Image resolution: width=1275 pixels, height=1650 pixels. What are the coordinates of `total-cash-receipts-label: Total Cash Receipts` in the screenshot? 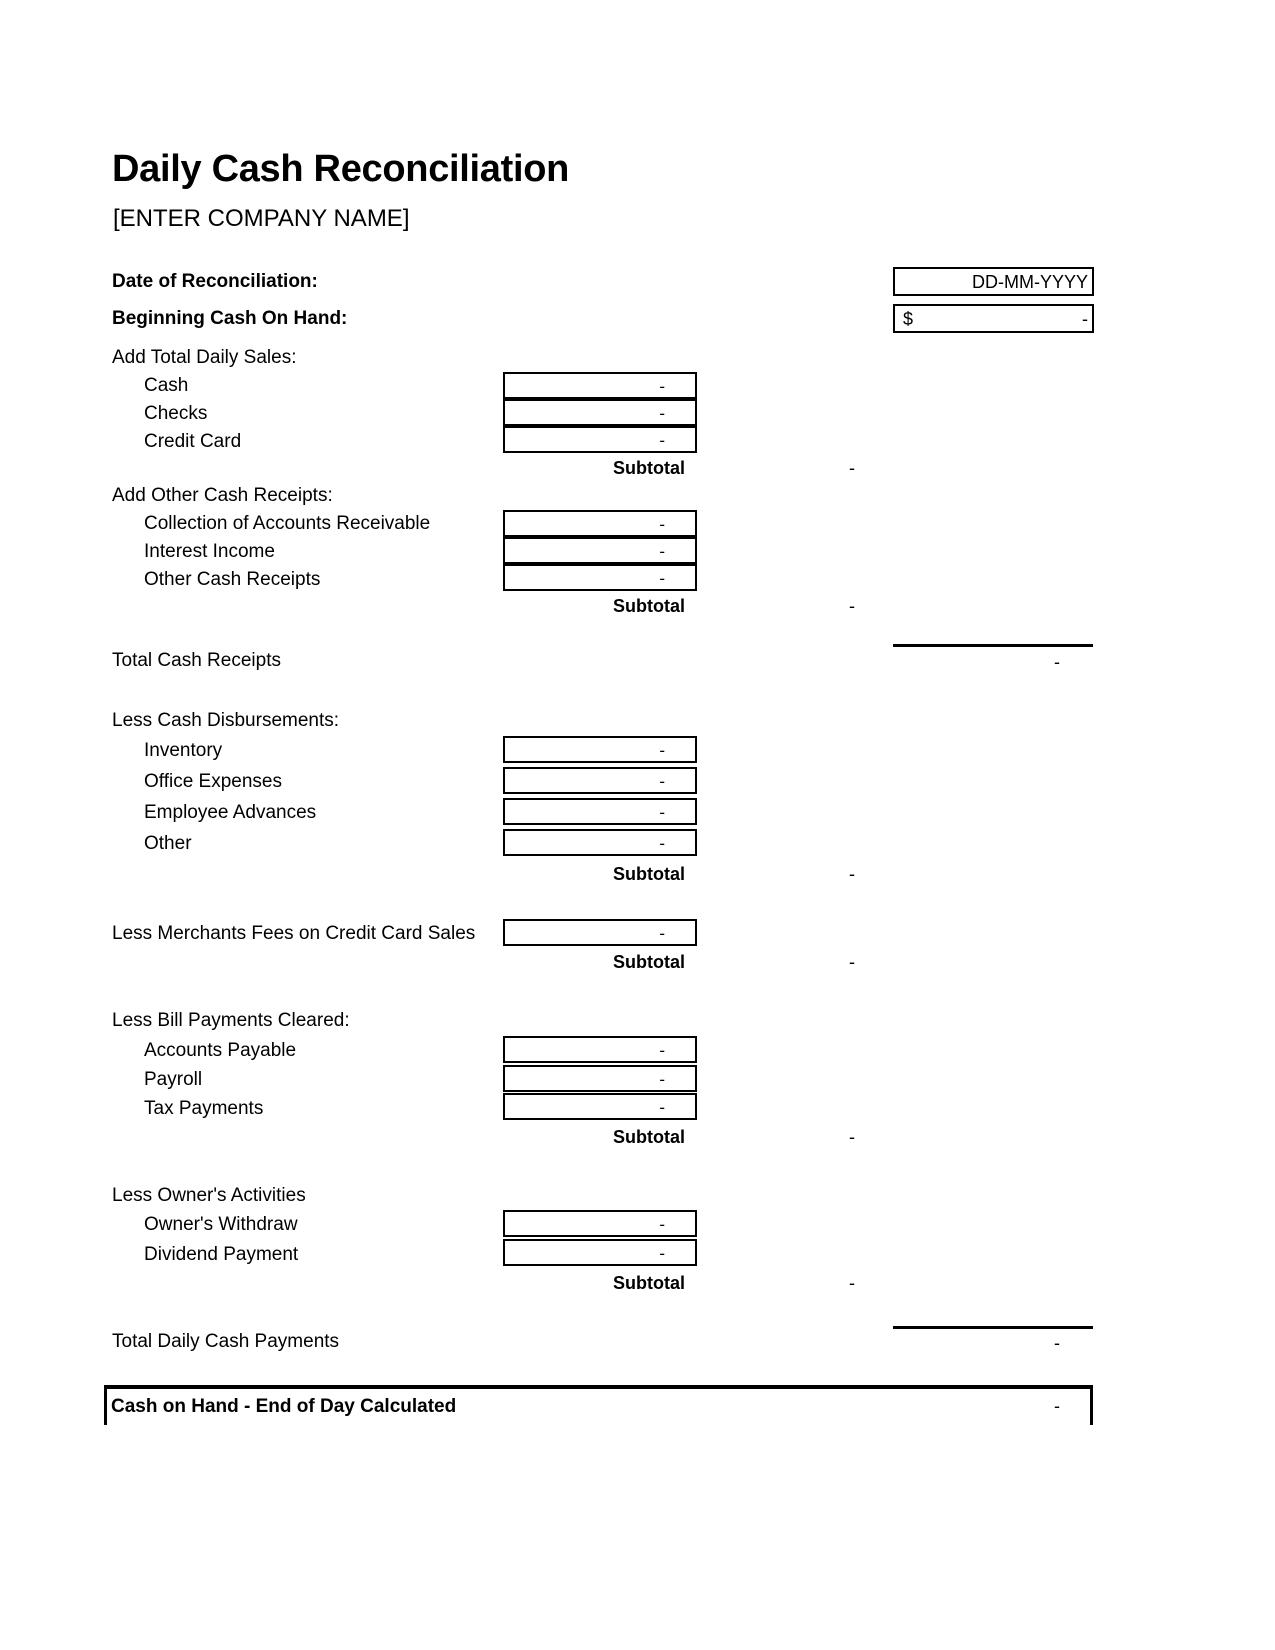 It's located at (196, 660).